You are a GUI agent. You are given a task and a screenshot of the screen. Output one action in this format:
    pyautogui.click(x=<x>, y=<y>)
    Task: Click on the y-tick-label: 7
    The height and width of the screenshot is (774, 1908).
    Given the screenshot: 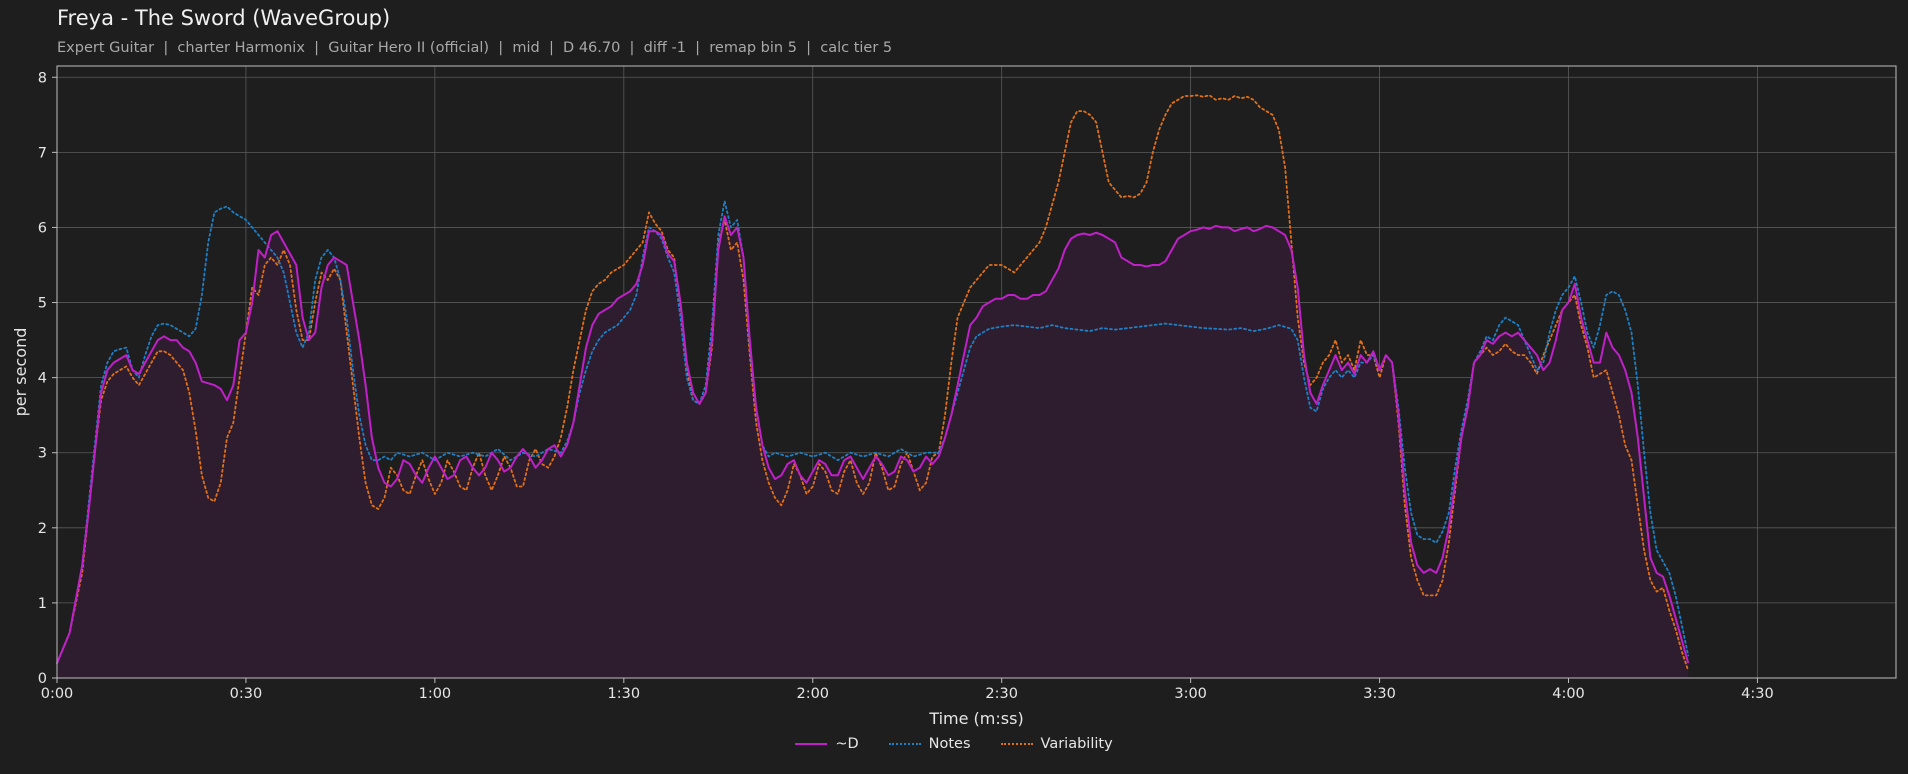 What is the action you would take?
    pyautogui.click(x=42, y=153)
    